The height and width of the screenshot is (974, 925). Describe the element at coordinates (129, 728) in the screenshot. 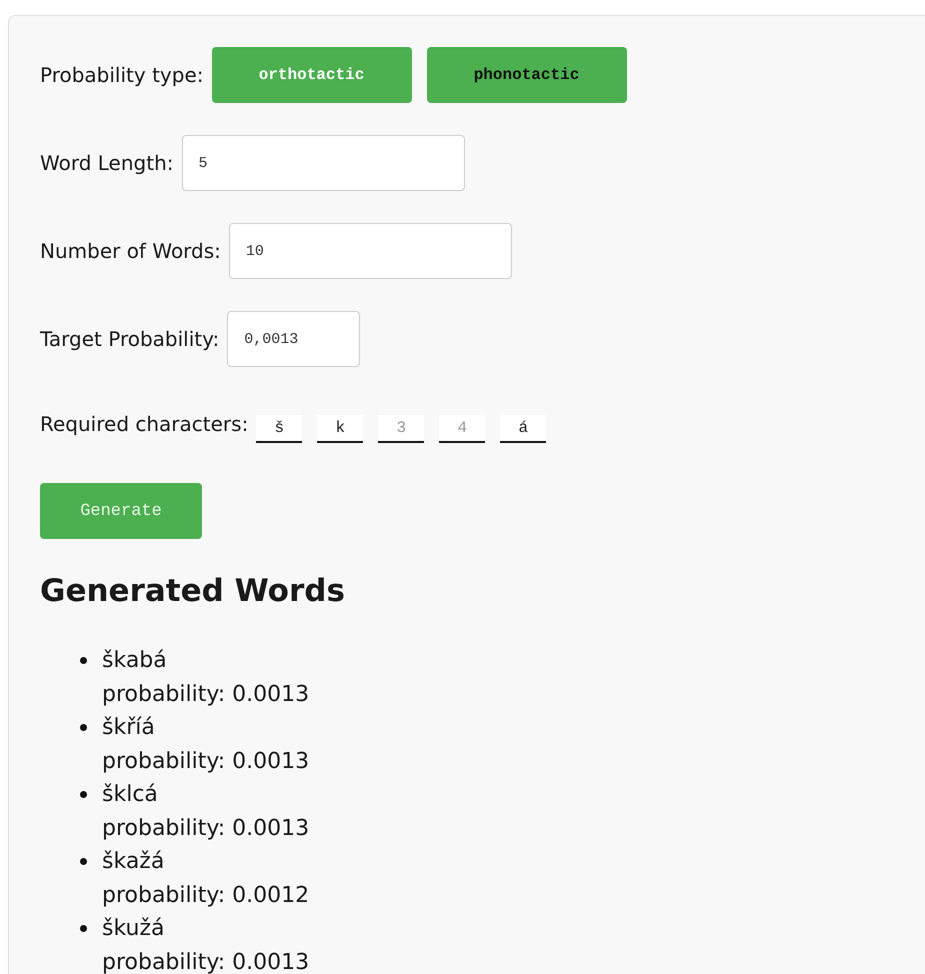

I see `generated-word: škříá` at that location.